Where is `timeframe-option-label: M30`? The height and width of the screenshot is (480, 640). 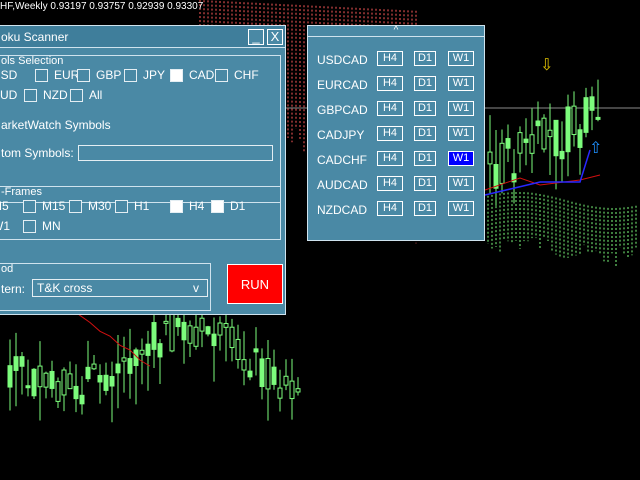 timeframe-option-label: M30 is located at coordinates (100, 206).